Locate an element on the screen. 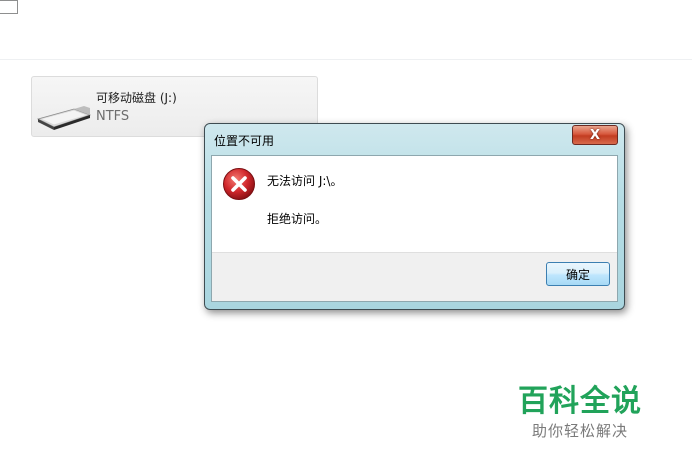 This screenshot has height=472, width=692. error-message-line1: 无法访问 J:\。 is located at coordinates (305, 181).